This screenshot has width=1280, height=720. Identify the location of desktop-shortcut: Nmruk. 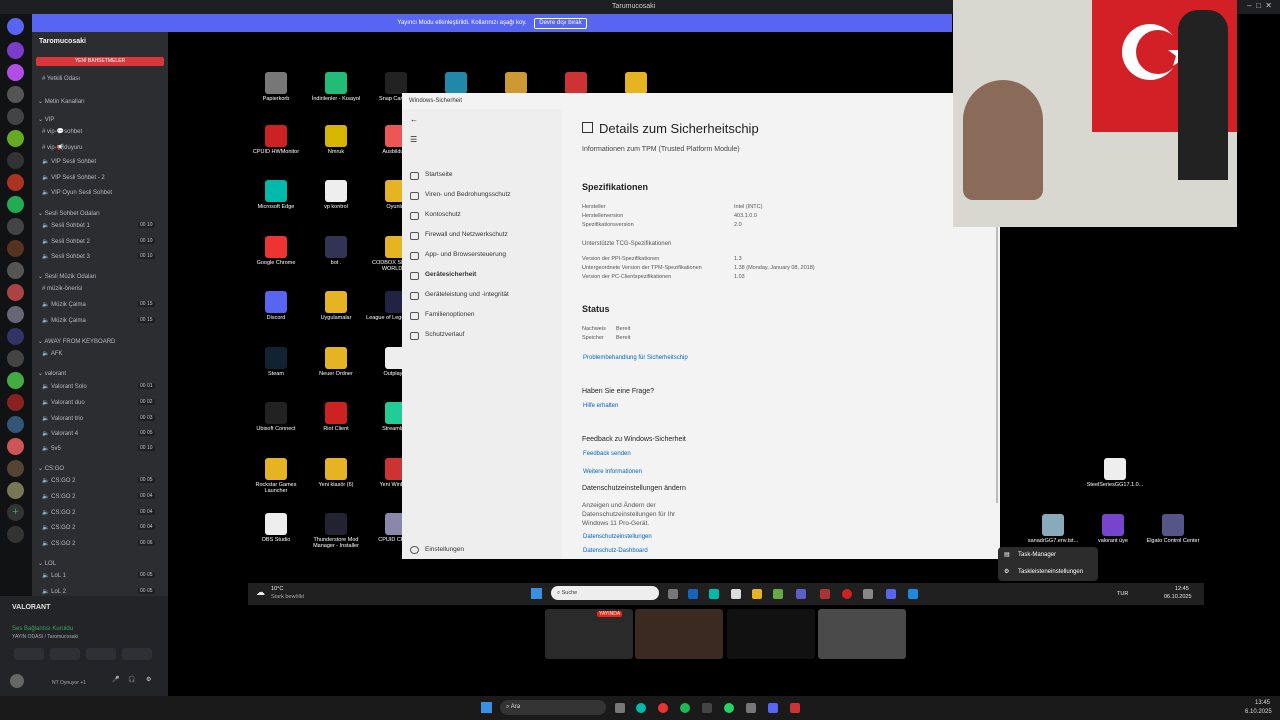
(336, 140).